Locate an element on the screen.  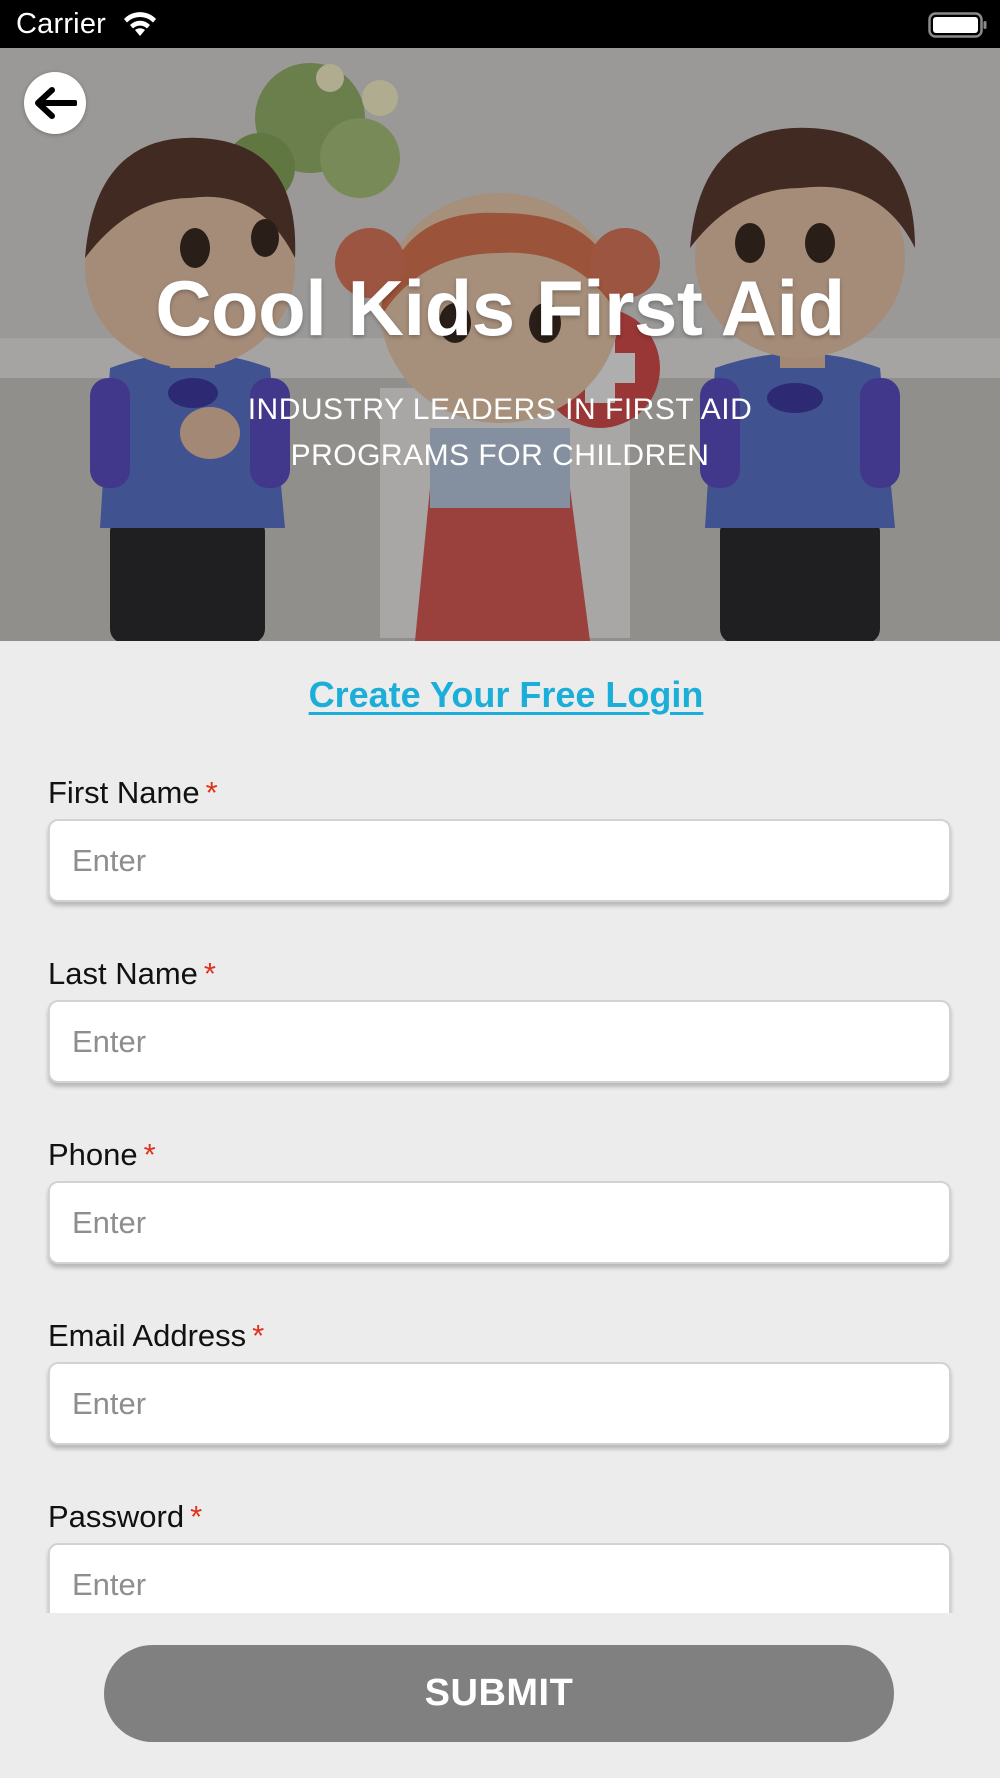
submit-button: SUBMIT is located at coordinates (499, 1693).